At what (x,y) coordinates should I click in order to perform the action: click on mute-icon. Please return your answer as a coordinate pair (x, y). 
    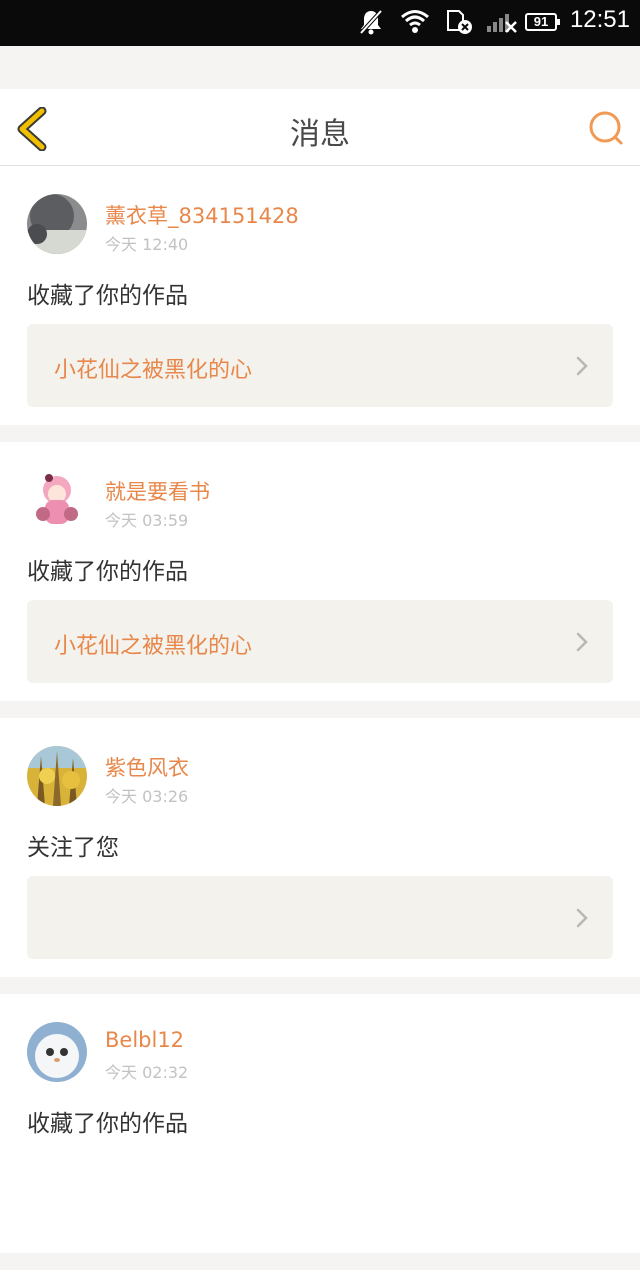
    Looking at the image, I should click on (371, 22).